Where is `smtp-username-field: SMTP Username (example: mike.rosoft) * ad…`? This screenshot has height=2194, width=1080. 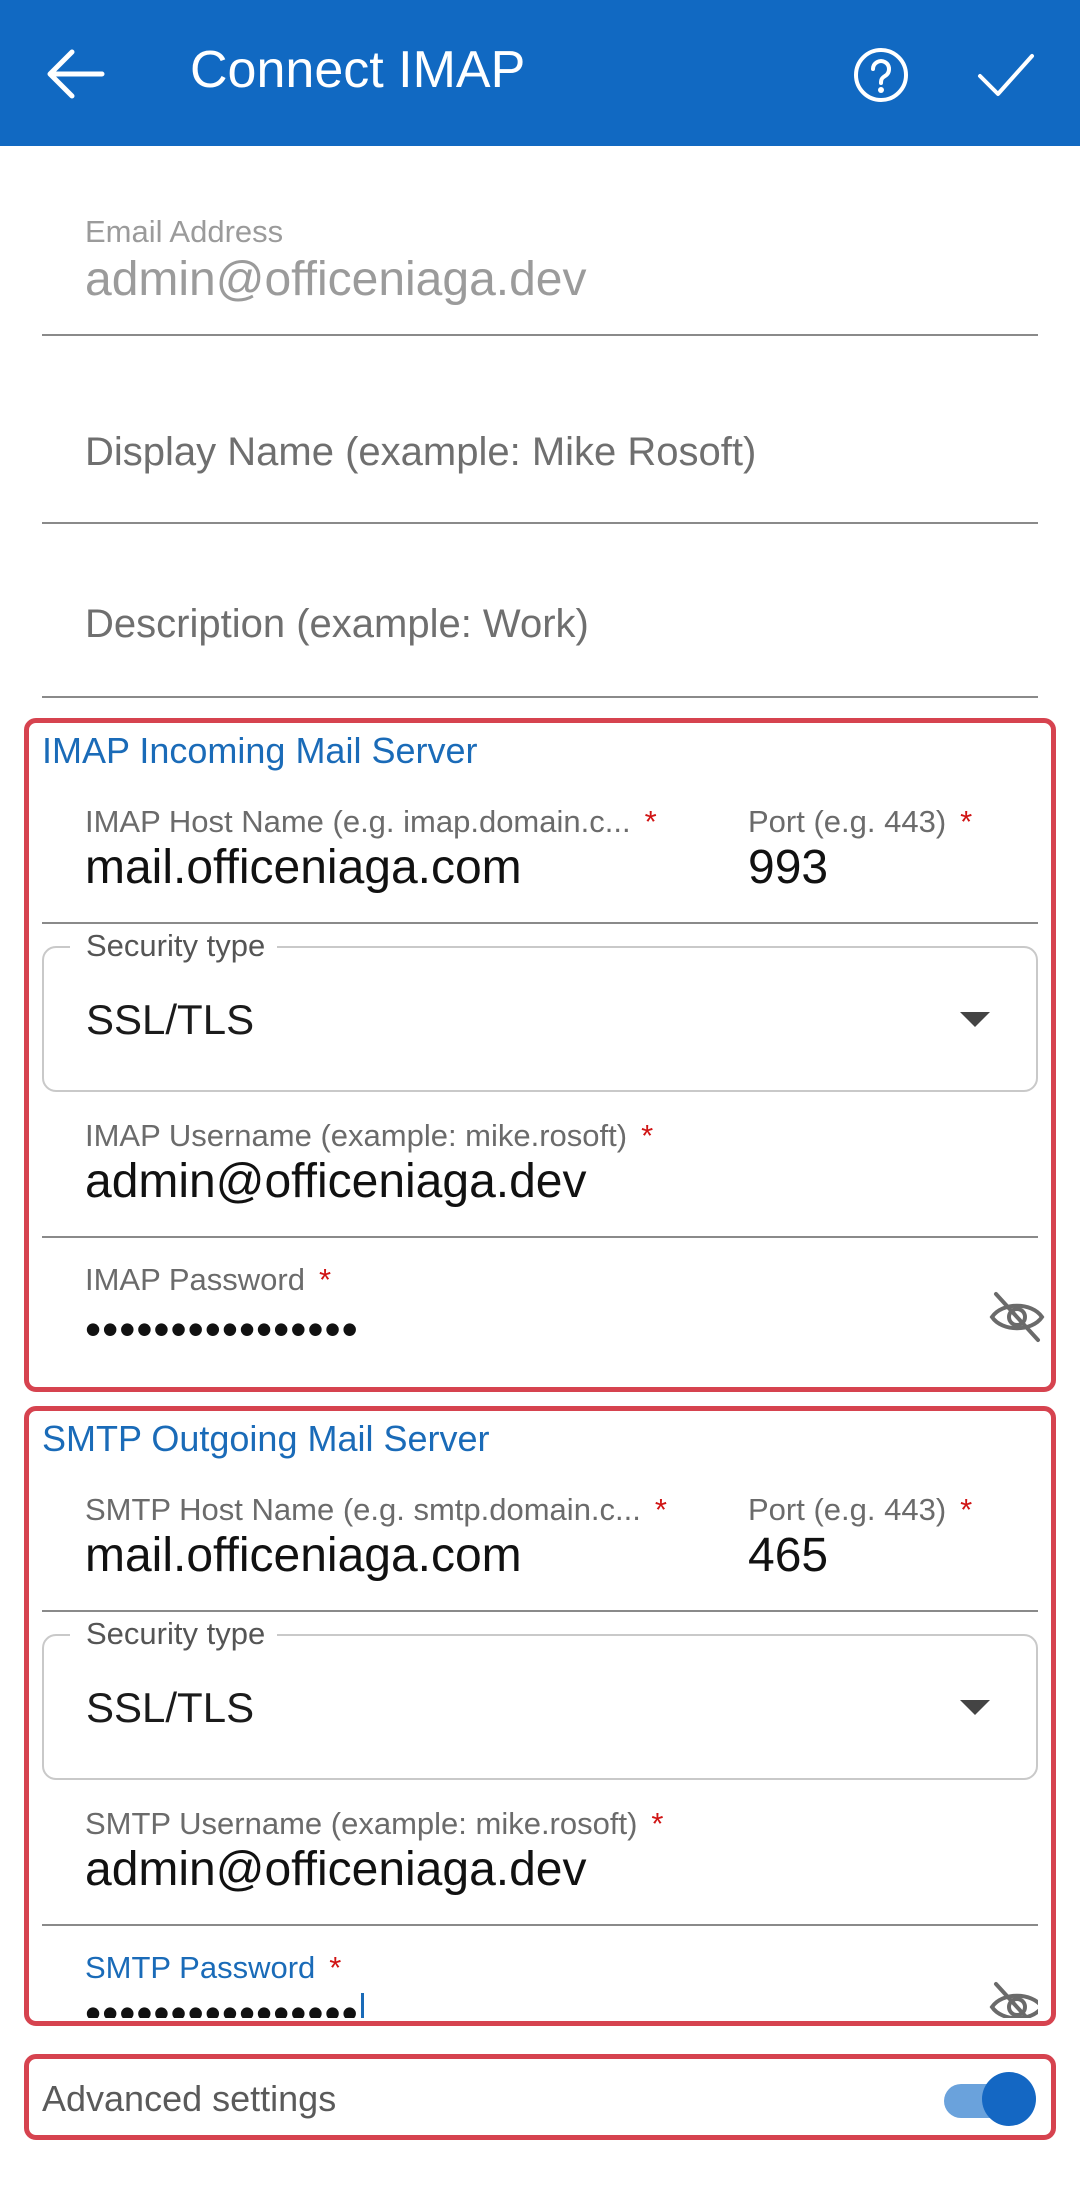 smtp-username-field: SMTP Username (example: mike.rosoft) * ad… is located at coordinates (540, 1863).